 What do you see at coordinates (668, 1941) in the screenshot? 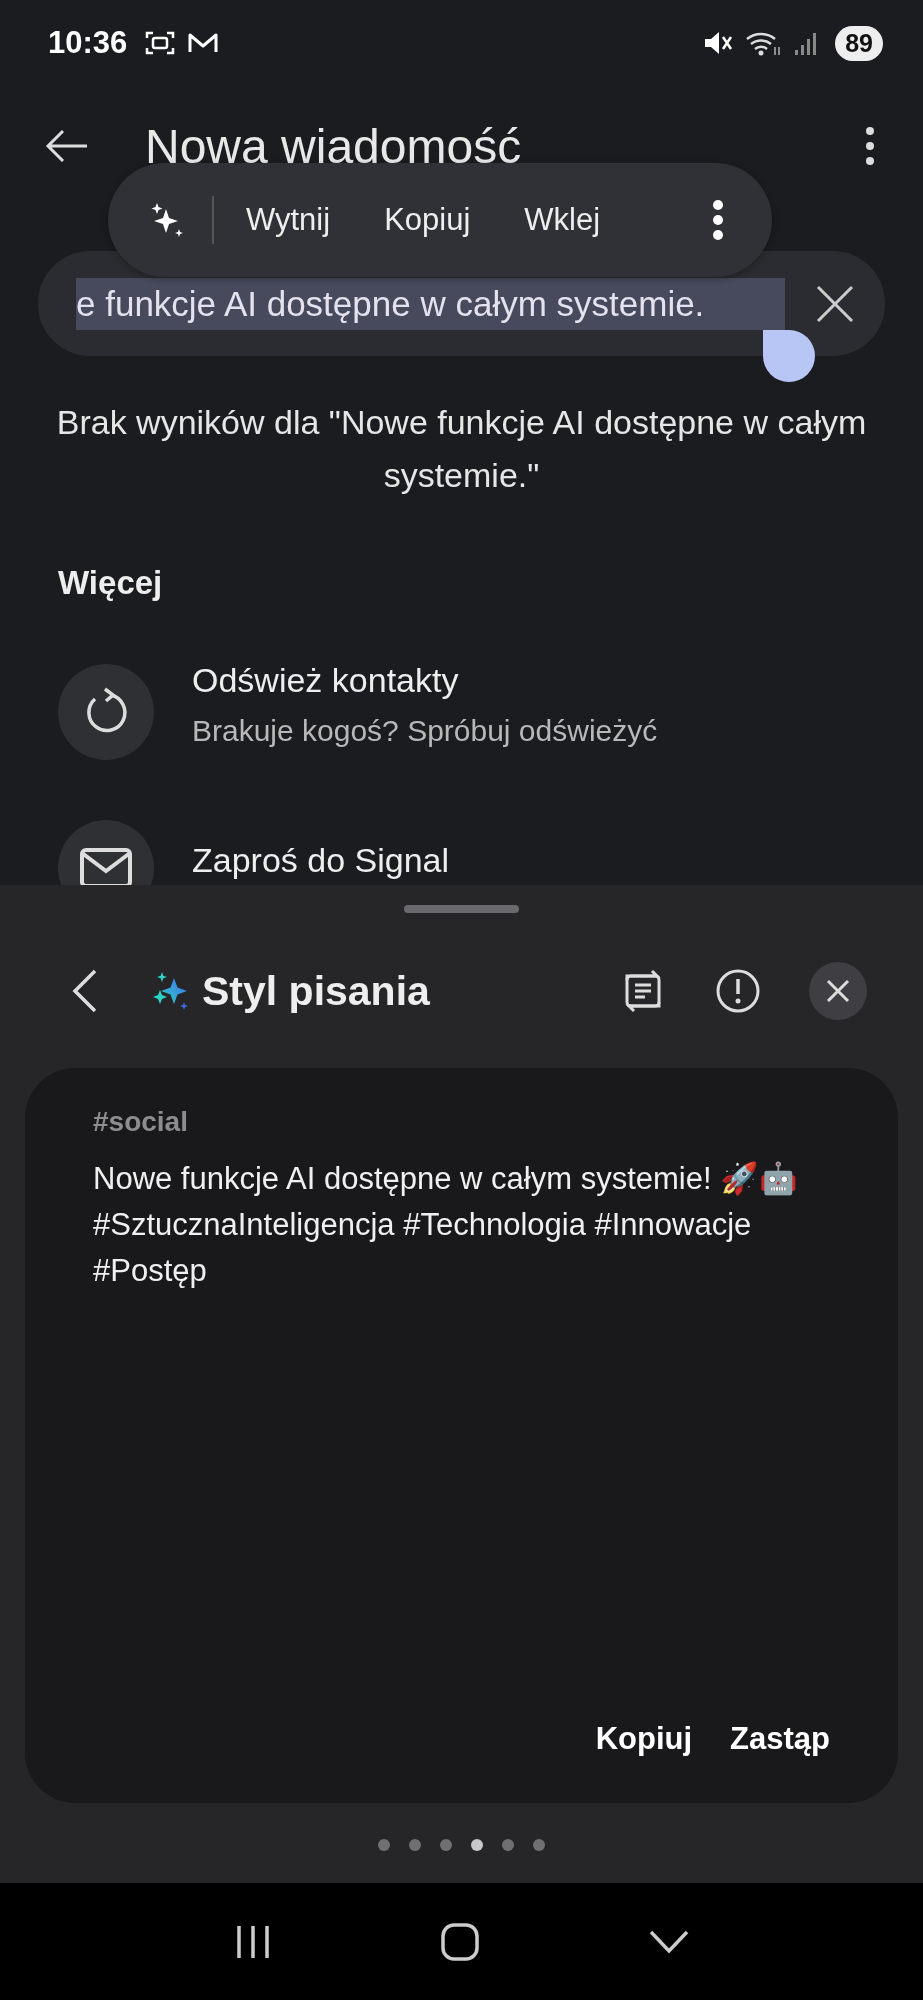
I see `hide-keyboard-icon` at bounding box center [668, 1941].